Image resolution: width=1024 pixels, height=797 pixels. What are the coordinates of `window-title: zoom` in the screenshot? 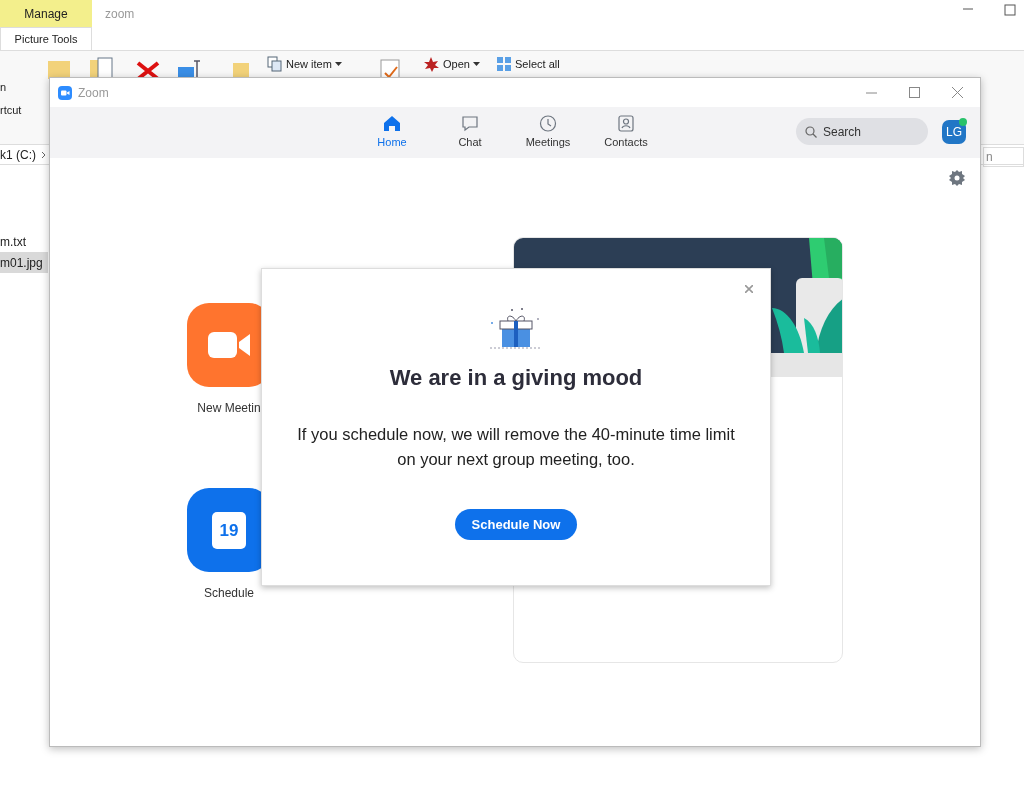 It's located at (120, 14).